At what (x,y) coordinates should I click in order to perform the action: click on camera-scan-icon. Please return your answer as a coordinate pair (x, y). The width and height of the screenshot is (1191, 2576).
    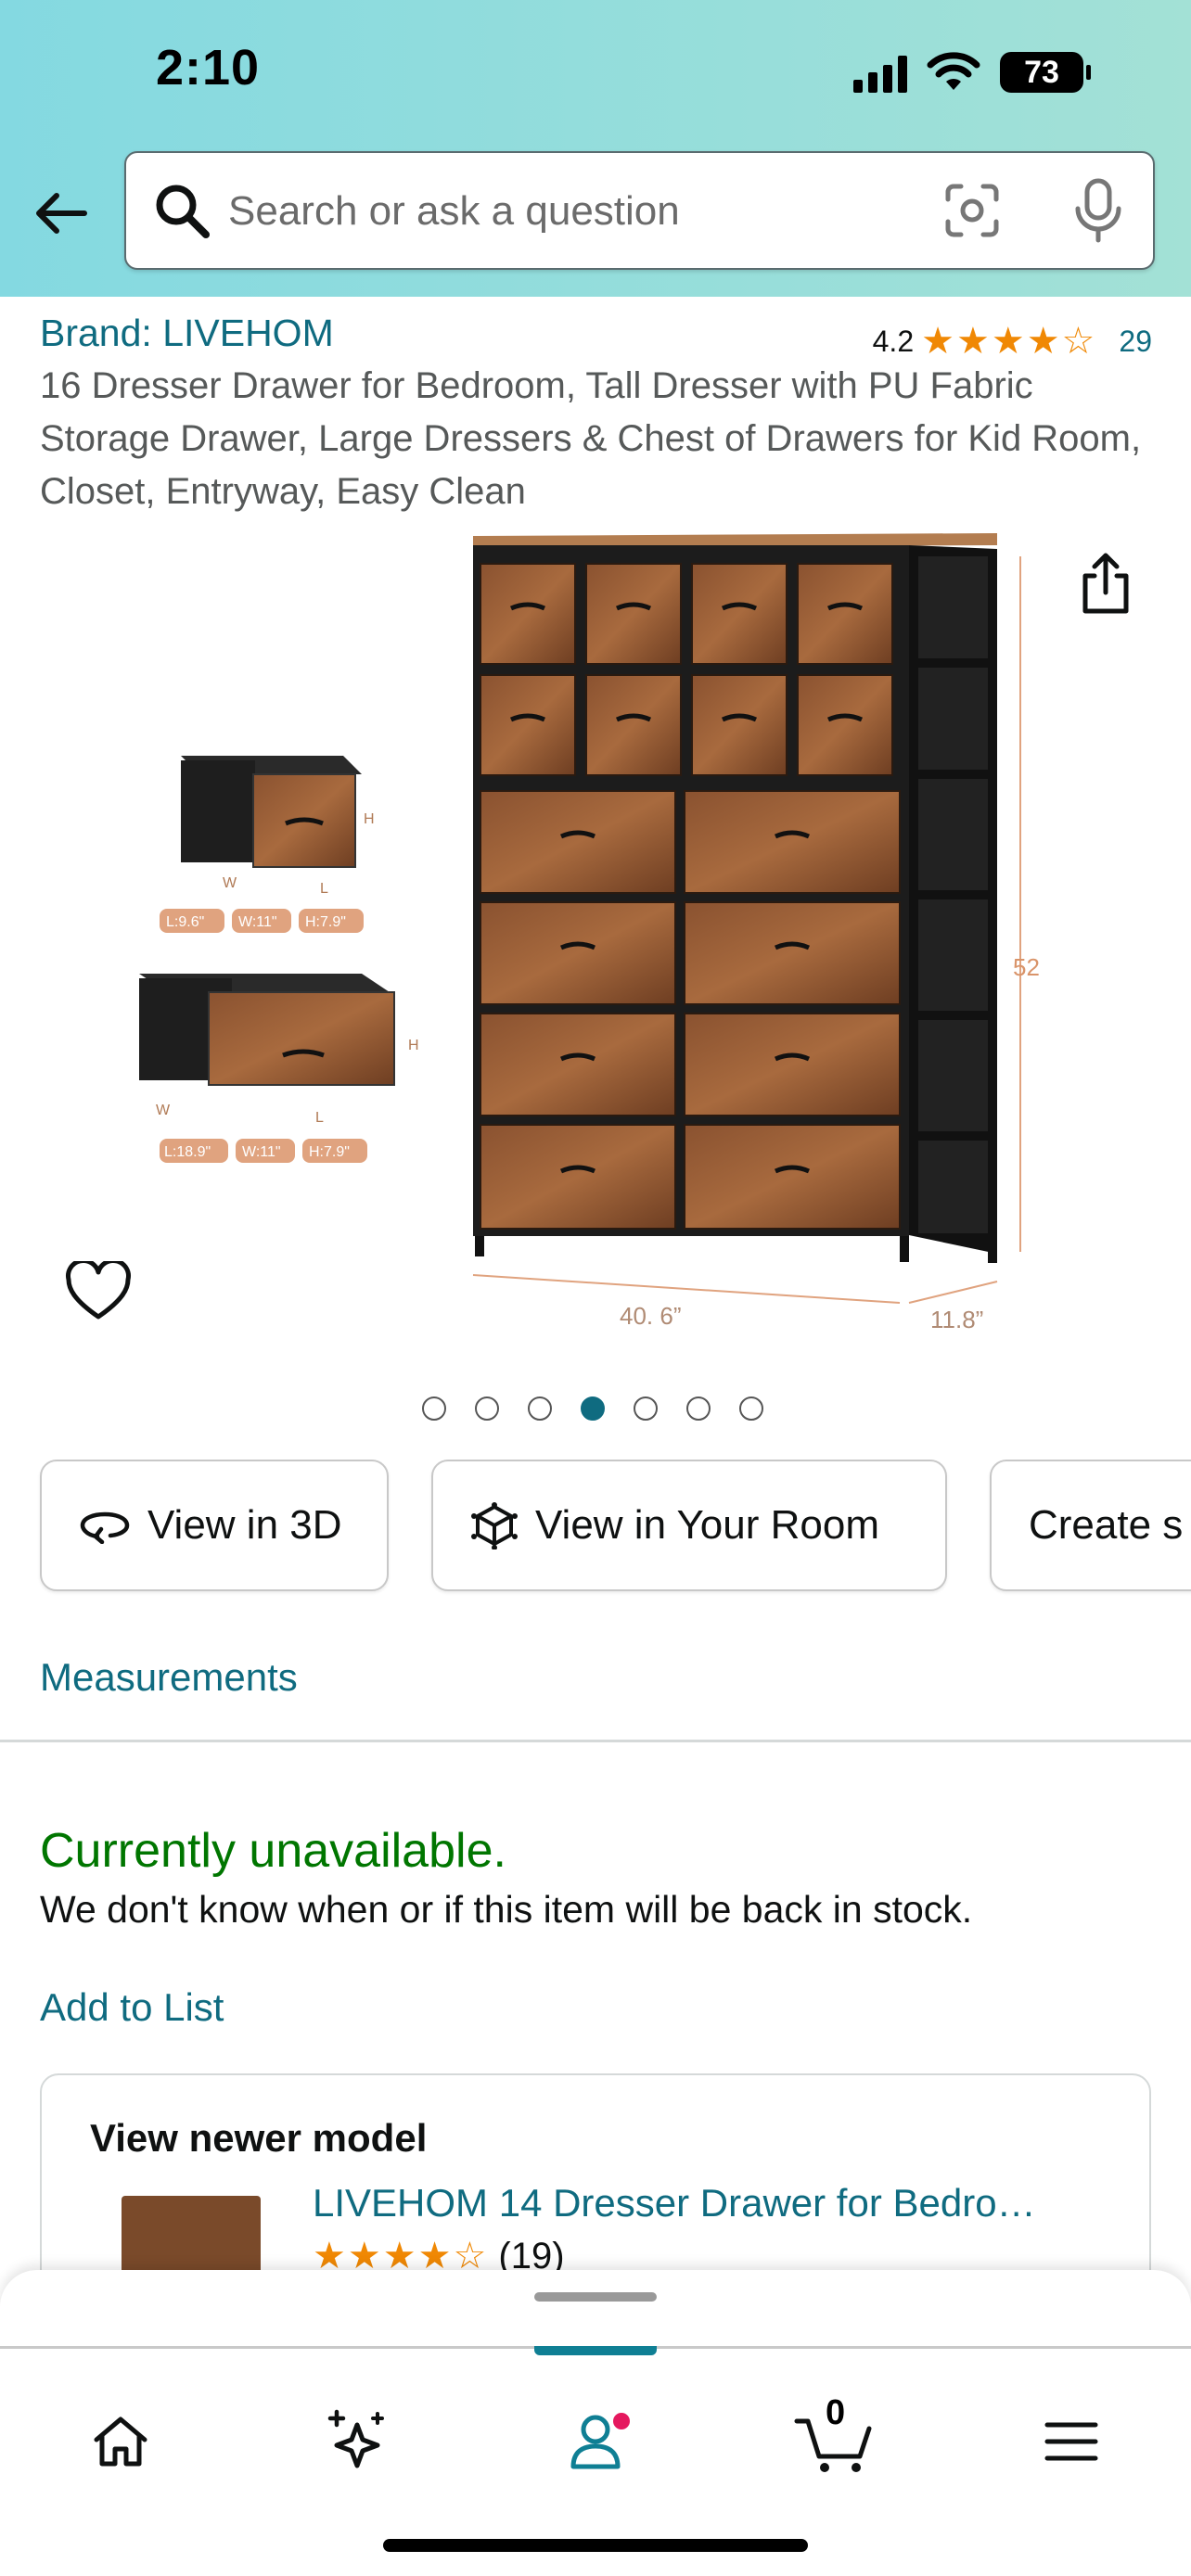
    Looking at the image, I should click on (972, 211).